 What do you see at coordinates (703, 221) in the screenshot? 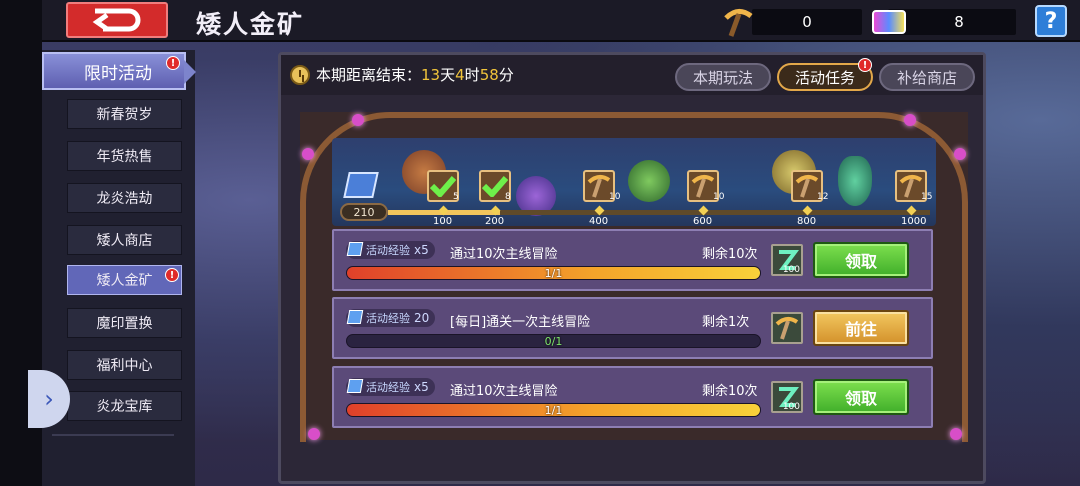
I see `milestone-label: 600` at bounding box center [703, 221].